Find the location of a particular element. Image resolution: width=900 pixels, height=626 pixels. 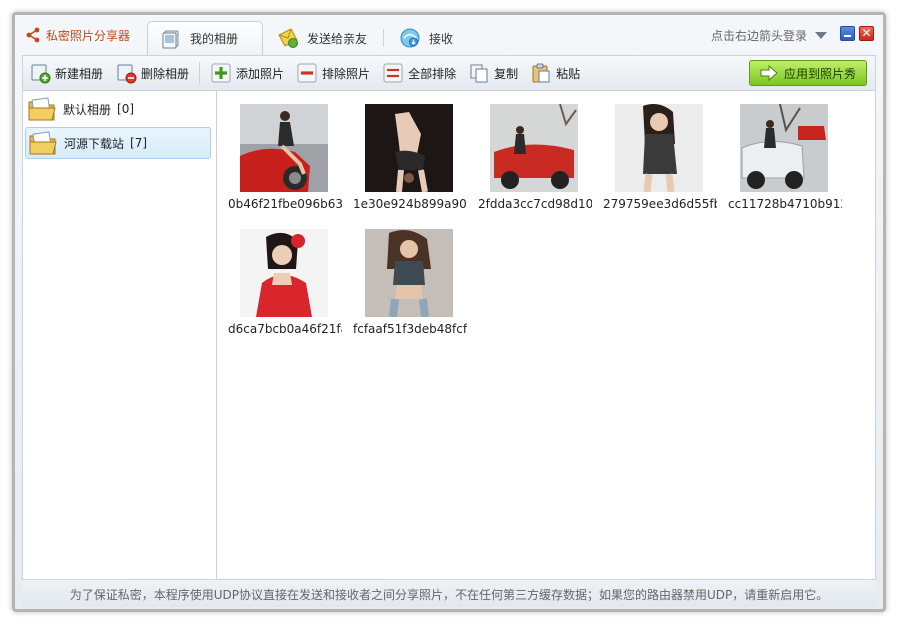

remove-all-icon is located at coordinates (393, 73).